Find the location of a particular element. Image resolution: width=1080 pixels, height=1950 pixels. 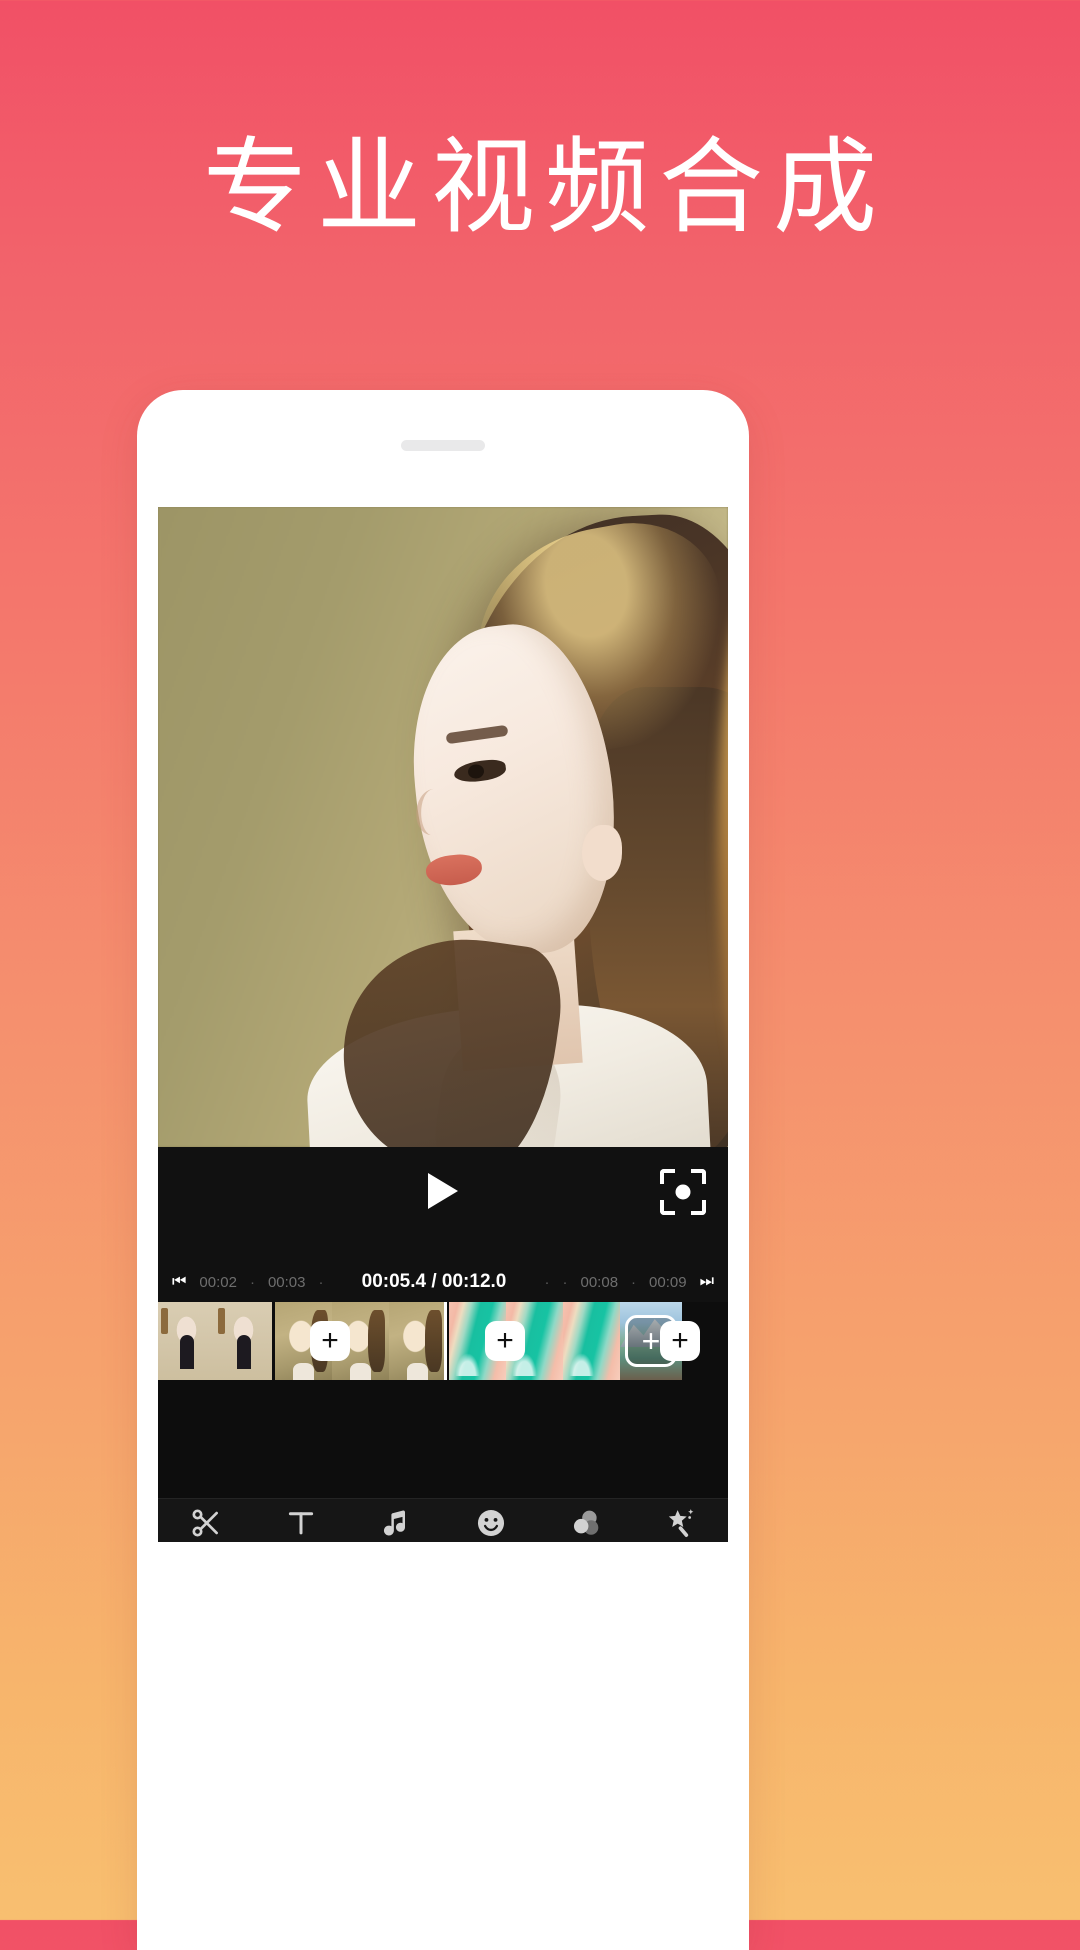

editor-toolbar: 剪辑 文字 声音 is located at coordinates (443, 1520).